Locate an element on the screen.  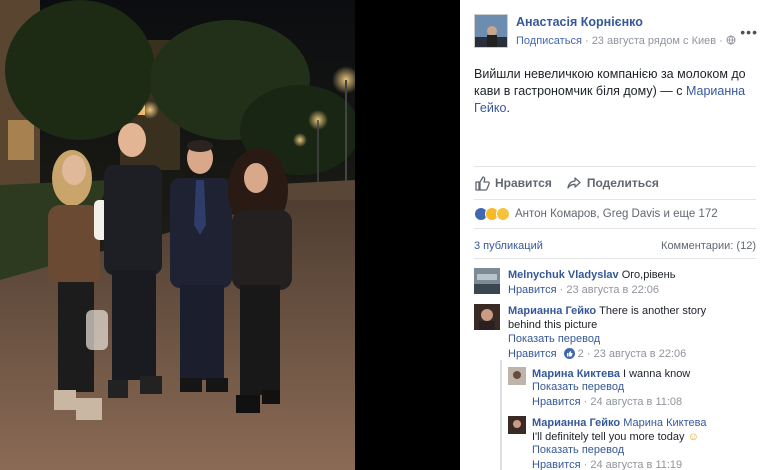
mention-link: Марина Киктева is located at coordinates (664, 423).